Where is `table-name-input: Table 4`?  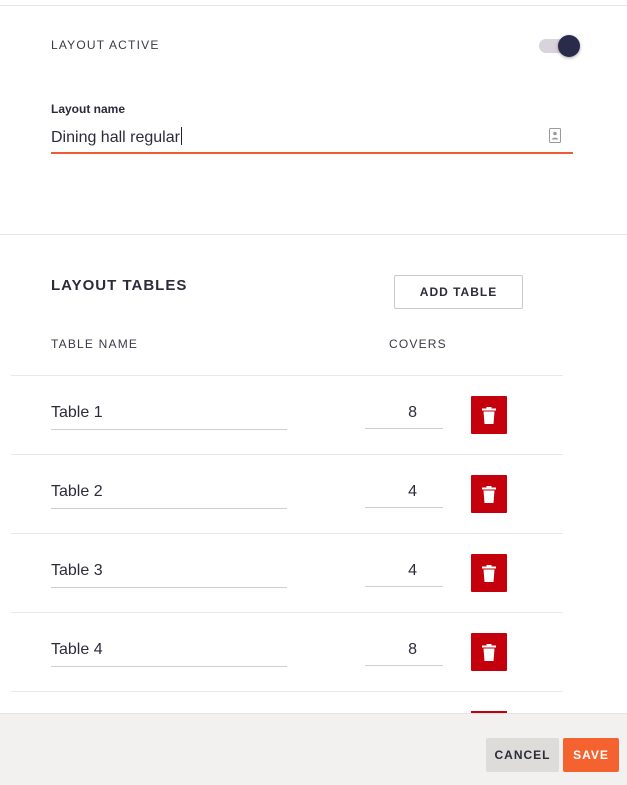
table-name-input: Table 4 is located at coordinates (169, 654).